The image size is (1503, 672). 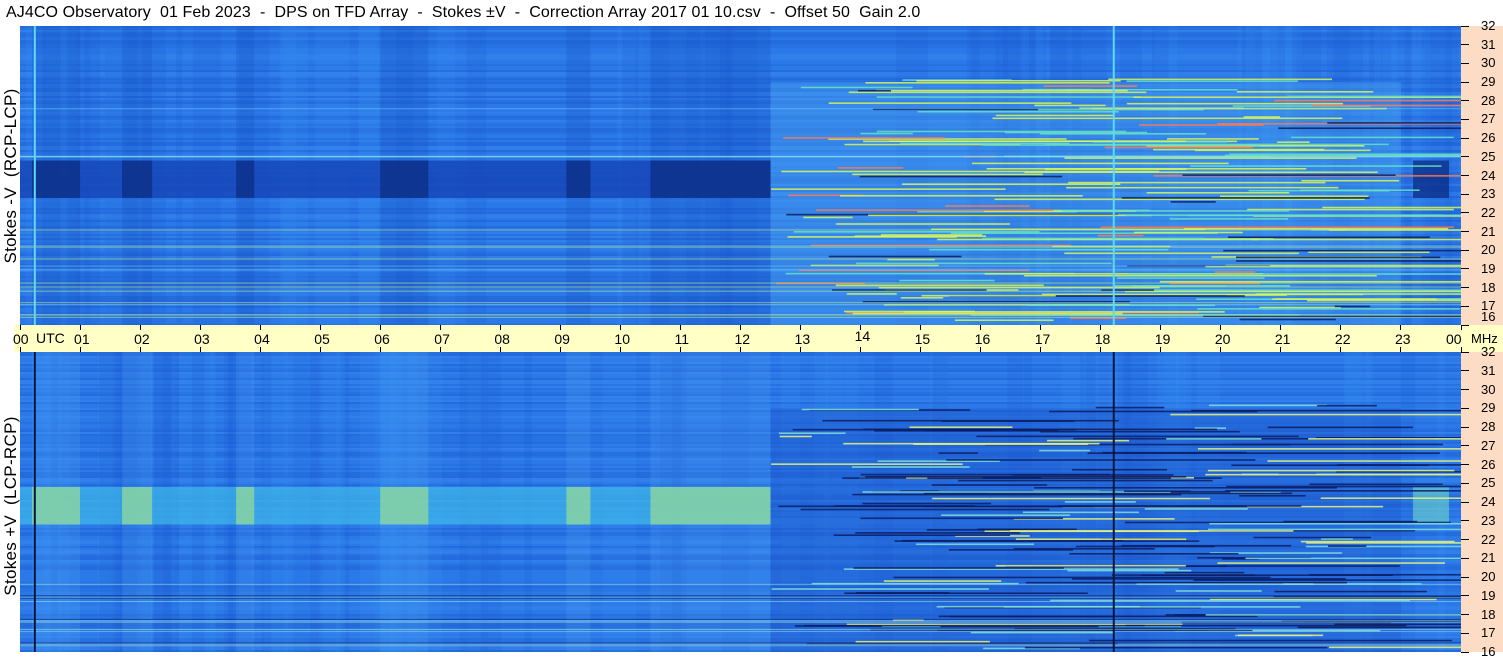 What do you see at coordinates (1484, 338) in the screenshot?
I see `mhz-unit-label: MHz` at bounding box center [1484, 338].